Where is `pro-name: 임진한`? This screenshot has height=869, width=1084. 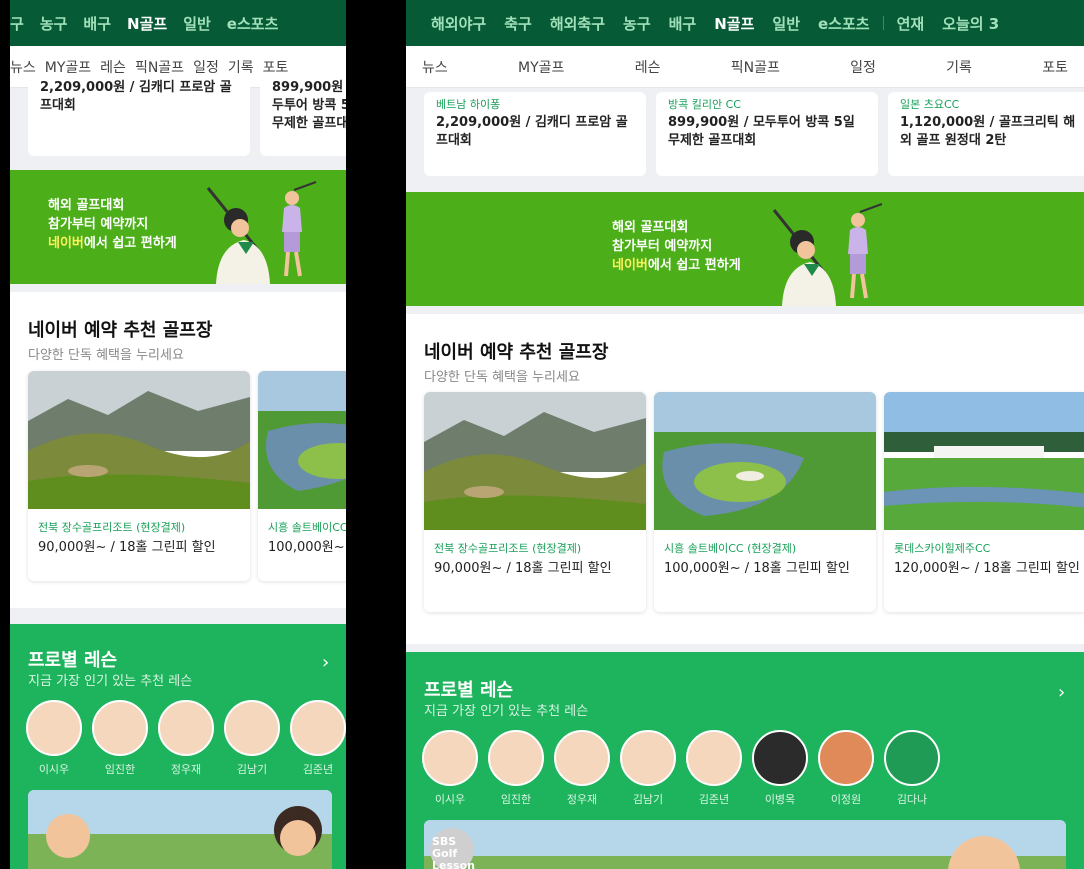 pro-name: 임진한 is located at coordinates (516, 799).